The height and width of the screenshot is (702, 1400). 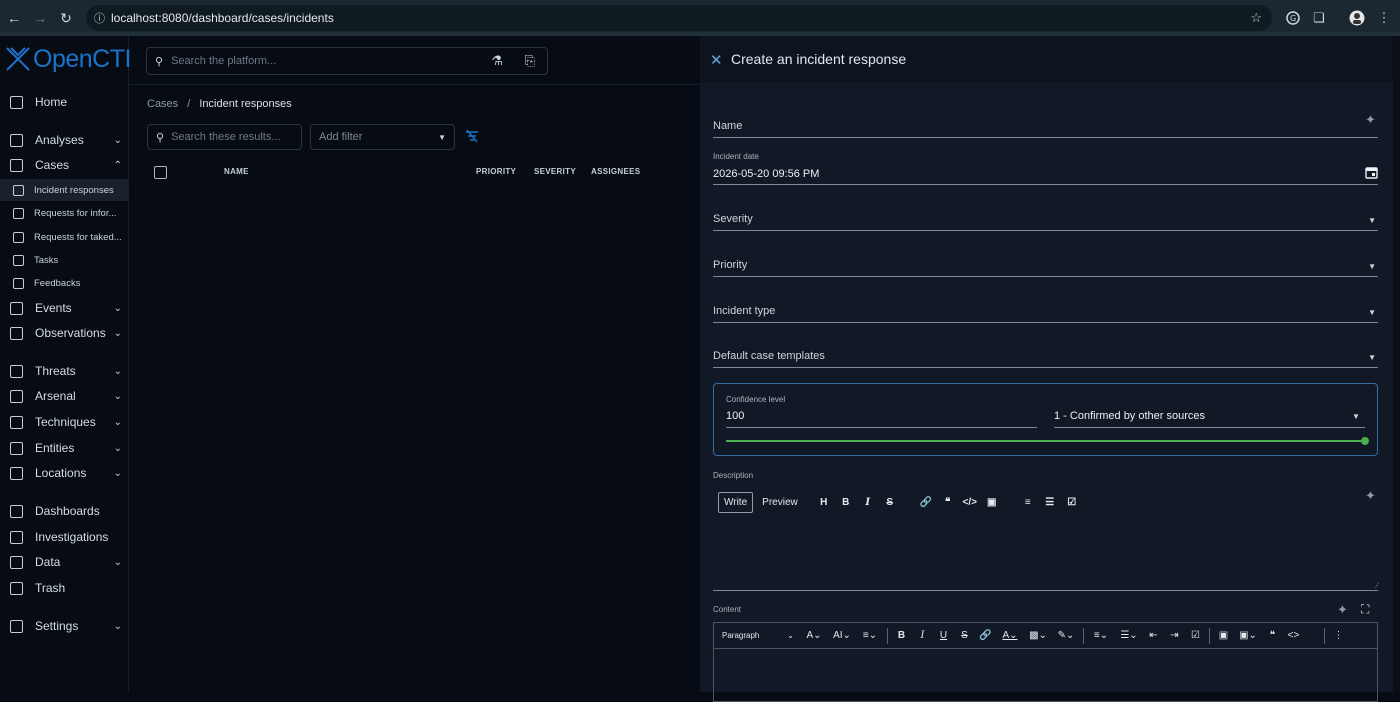 What do you see at coordinates (382, 137) in the screenshot?
I see `add-filter-select: Add filter ▼` at bounding box center [382, 137].